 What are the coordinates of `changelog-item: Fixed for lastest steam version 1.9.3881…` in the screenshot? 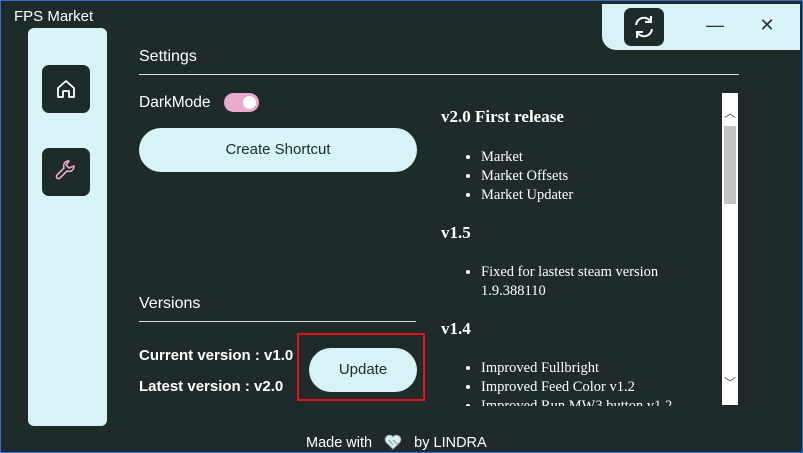 It's located at (599, 282).